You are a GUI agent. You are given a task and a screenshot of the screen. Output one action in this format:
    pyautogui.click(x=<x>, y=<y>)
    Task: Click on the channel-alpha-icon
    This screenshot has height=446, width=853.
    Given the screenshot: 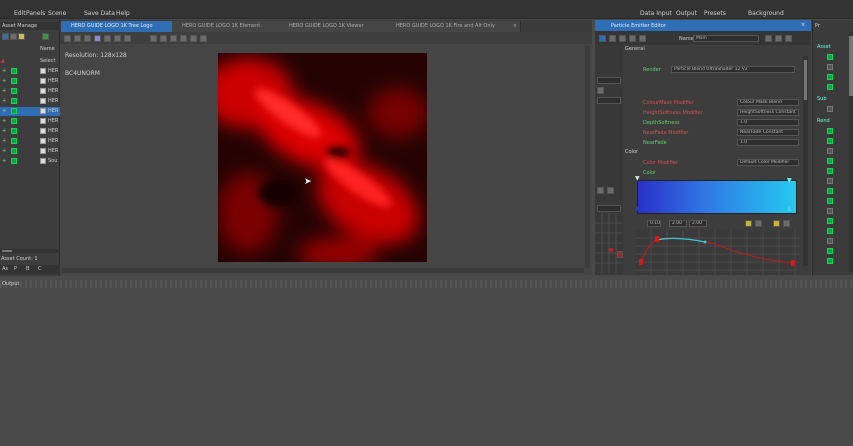 What is the action you would take?
    pyautogui.click(x=203, y=38)
    